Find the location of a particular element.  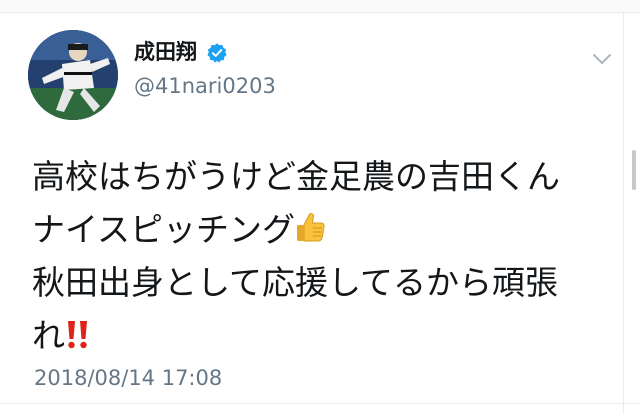

tweet-text-line: れ is located at coordinates (48, 335).